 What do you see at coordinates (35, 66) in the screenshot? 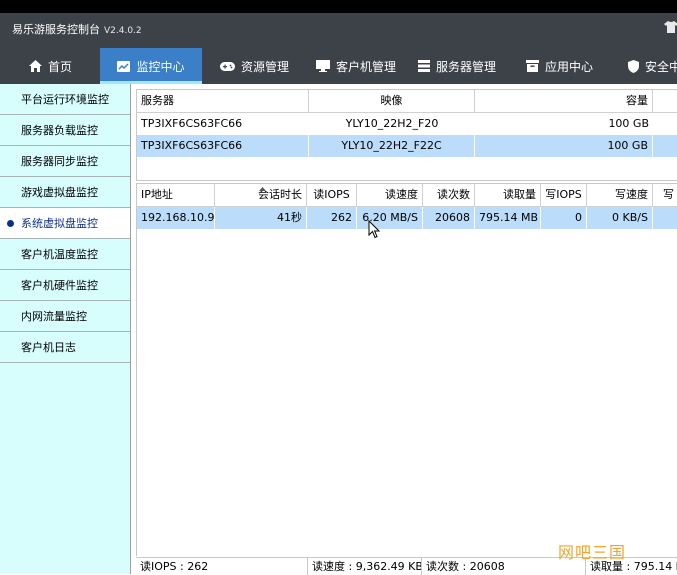
I see `home-icon` at bounding box center [35, 66].